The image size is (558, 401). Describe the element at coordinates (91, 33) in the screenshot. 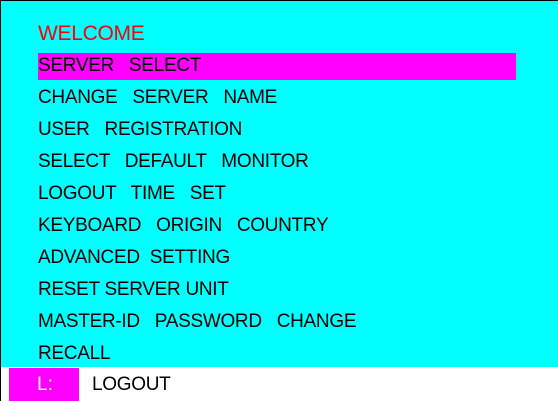

I see `menu-title: WELCOME` at that location.